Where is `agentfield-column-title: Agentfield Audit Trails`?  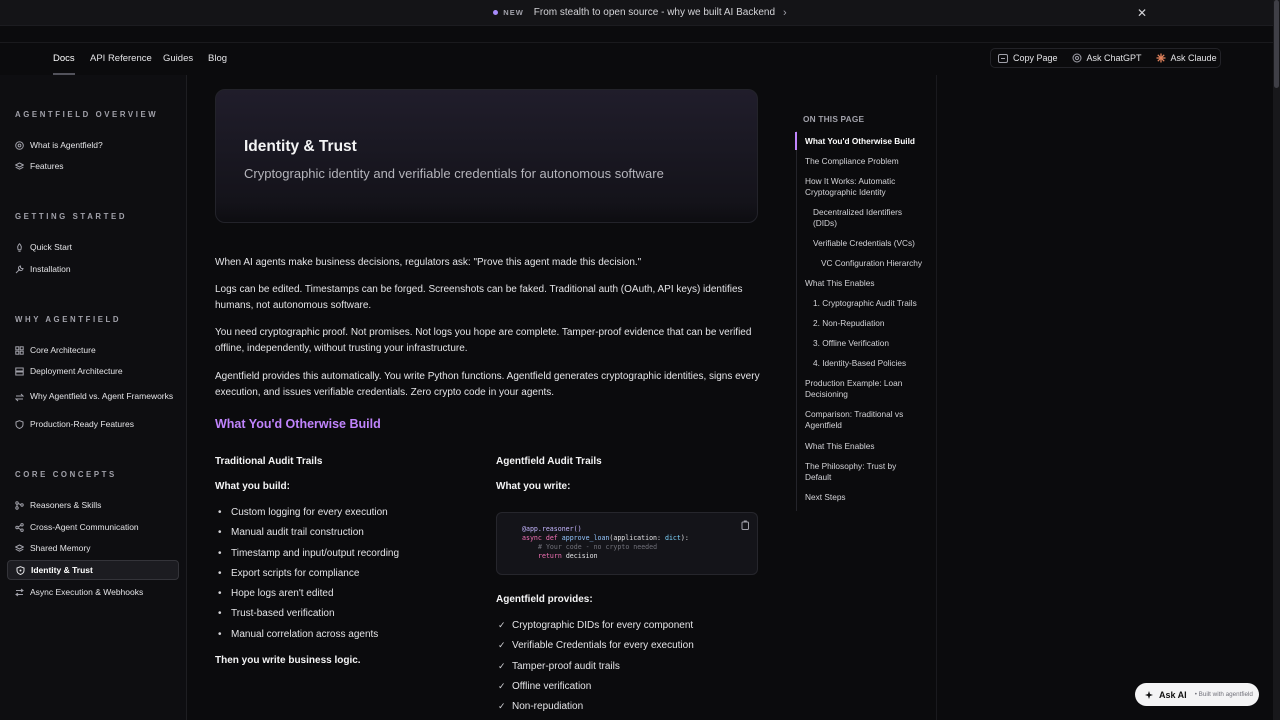 agentfield-column-title: Agentfield Audit Trails is located at coordinates (549, 461).